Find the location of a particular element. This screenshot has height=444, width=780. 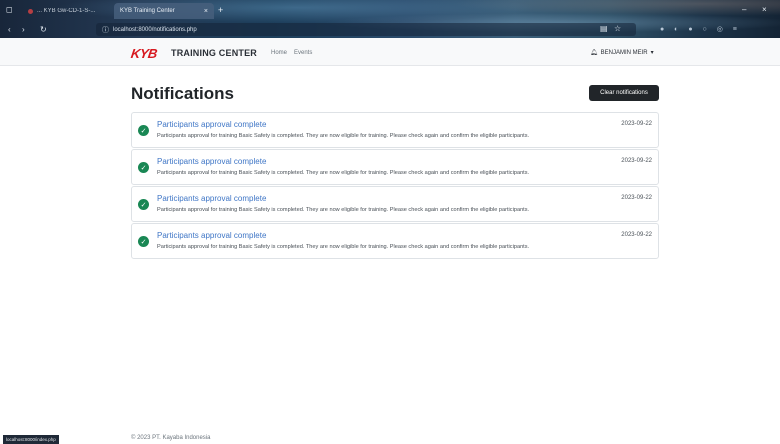

page-info-icon: ⓘ is located at coordinates (105, 30).